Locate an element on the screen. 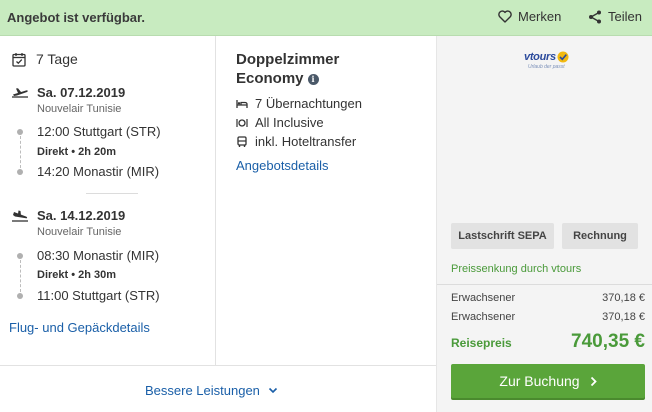  bus-icon is located at coordinates (242, 141).